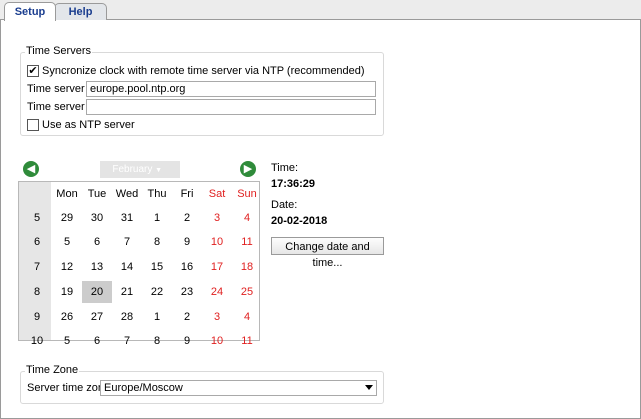  I want to click on day-name-wed: Wed, so click(127, 194).